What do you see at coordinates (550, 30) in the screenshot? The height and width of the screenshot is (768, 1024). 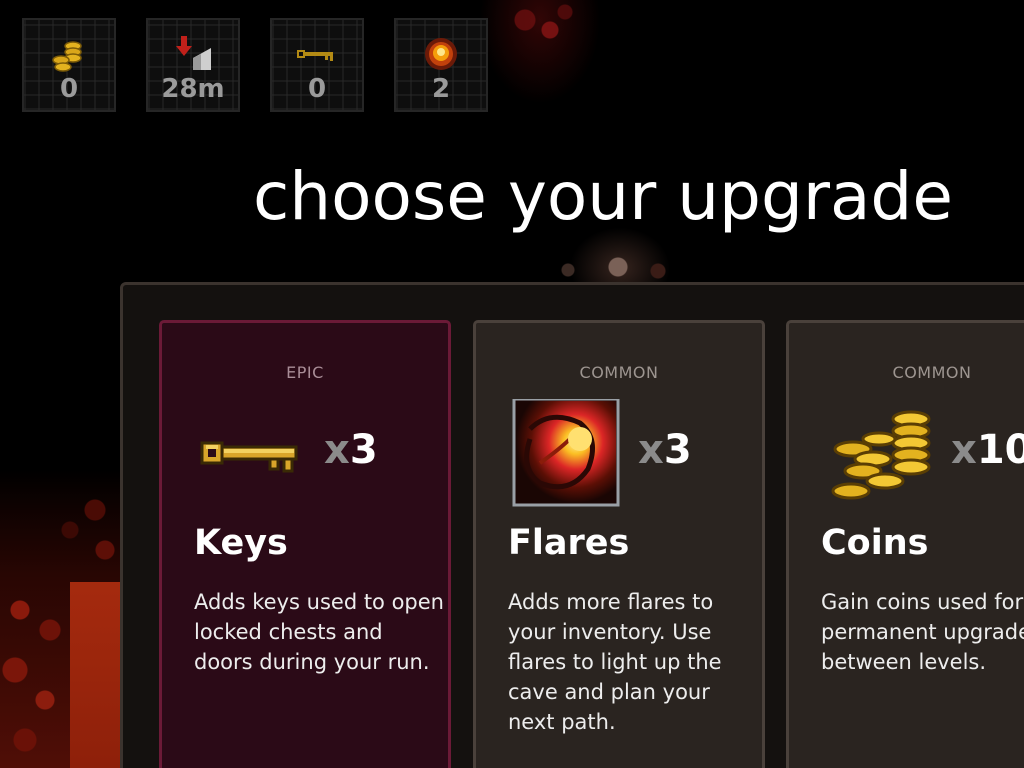 I see `background-embers` at bounding box center [550, 30].